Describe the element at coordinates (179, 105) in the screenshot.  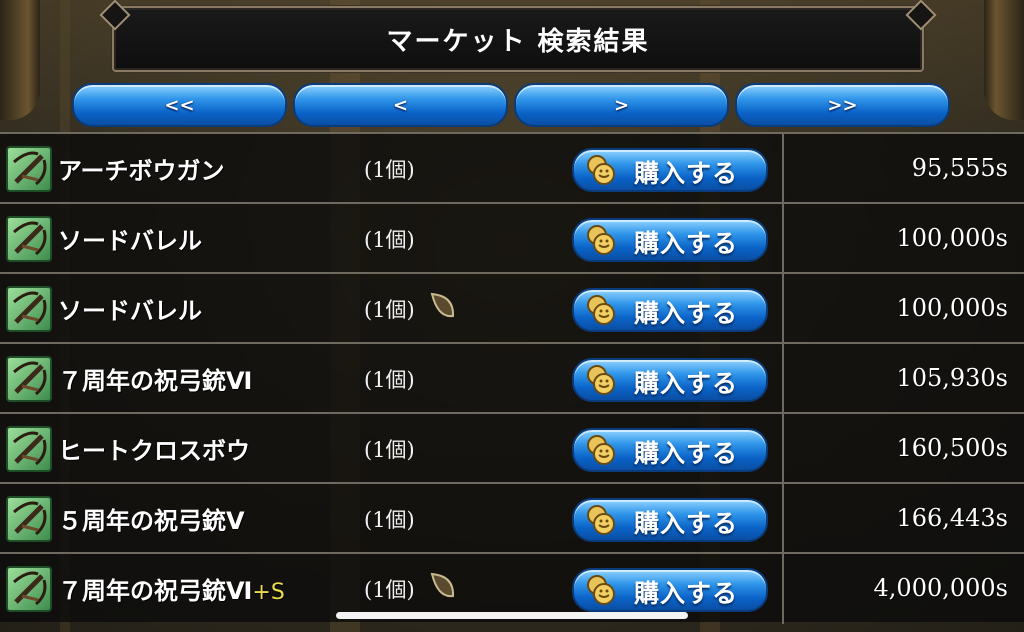
I see `first-page-button: <<` at that location.